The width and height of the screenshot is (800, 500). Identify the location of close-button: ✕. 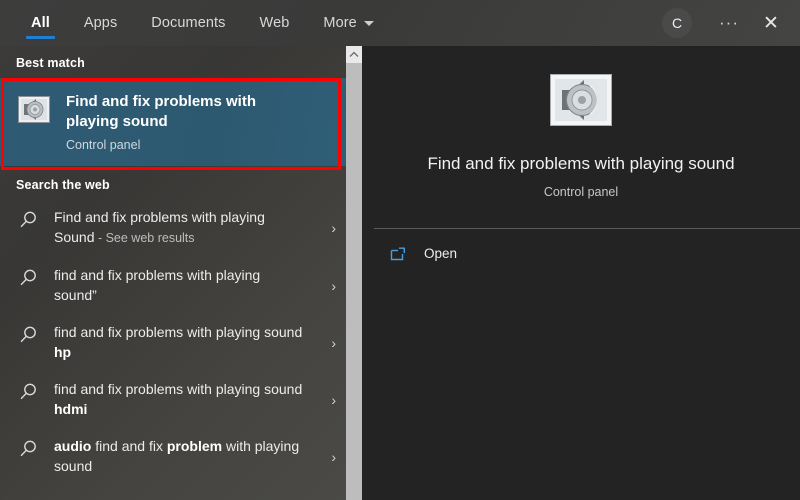
(771, 23).